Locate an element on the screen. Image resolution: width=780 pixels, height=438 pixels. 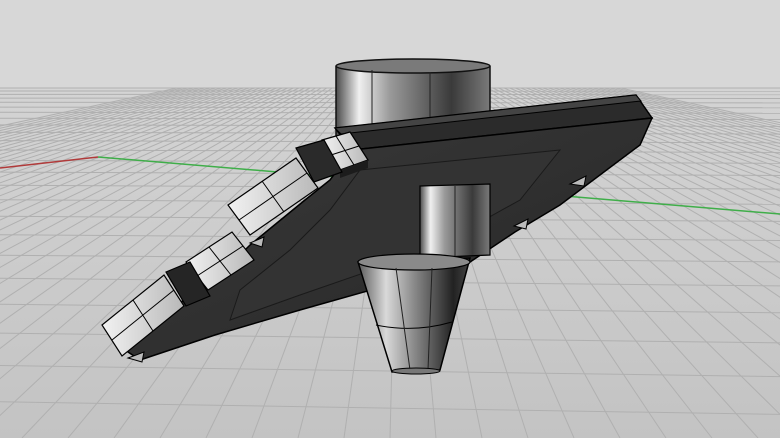
lower-cylinder is located at coordinates (455, 221).